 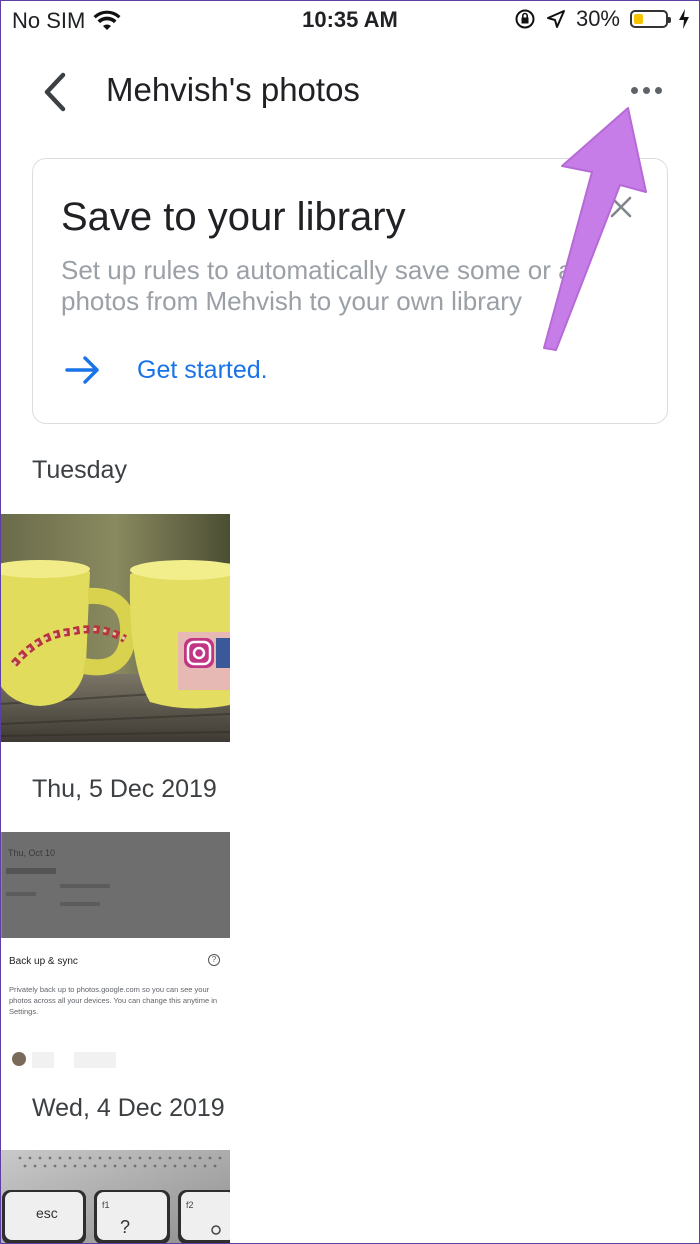 I want to click on chevron-left-icon, so click(x=55, y=92).